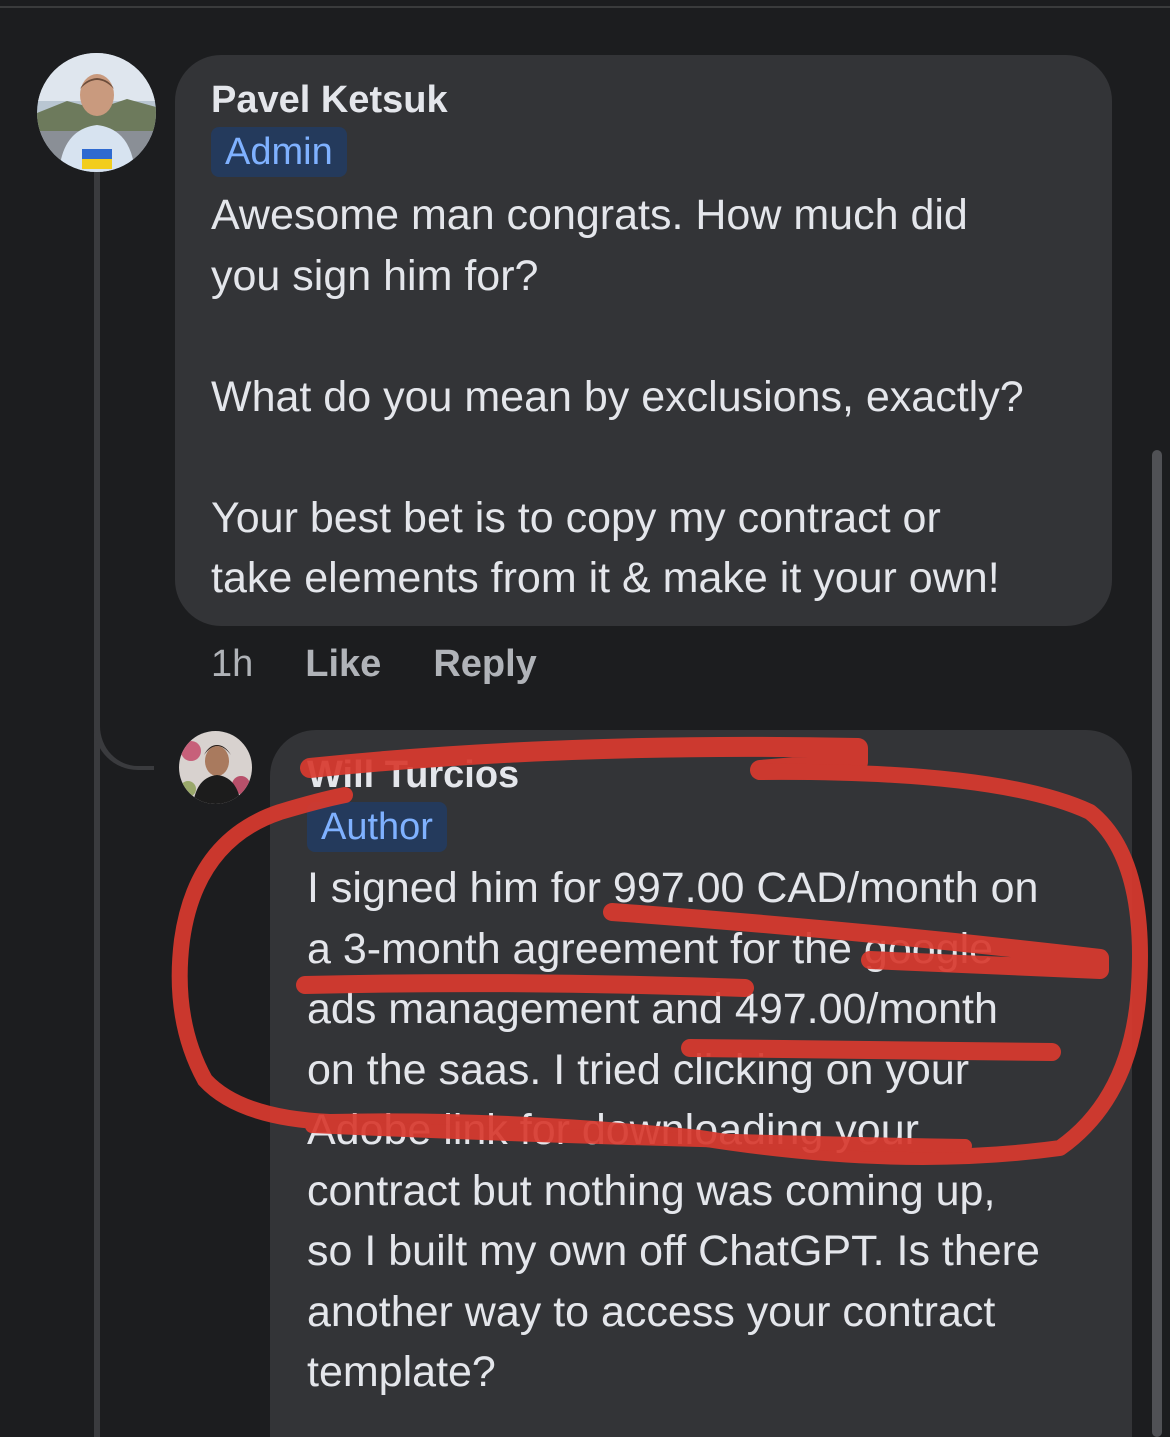 The image size is (1170, 1437). I want to click on reply-button: Reply, so click(484, 664).